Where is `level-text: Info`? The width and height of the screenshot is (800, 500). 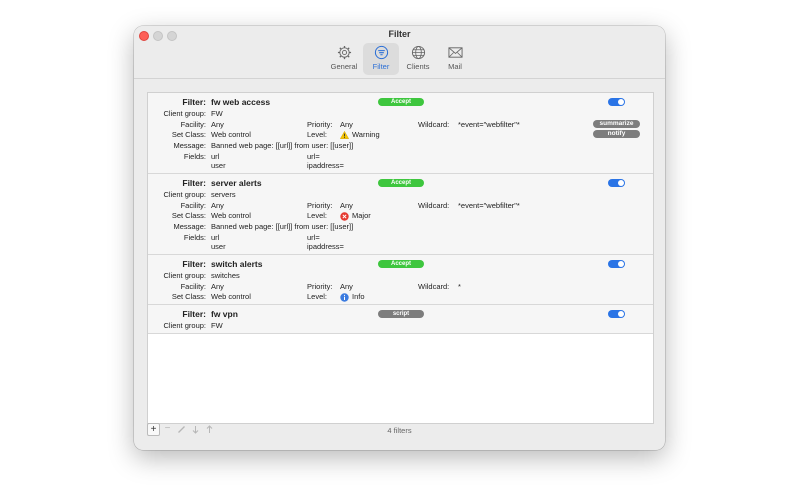 level-text: Info is located at coordinates (358, 296).